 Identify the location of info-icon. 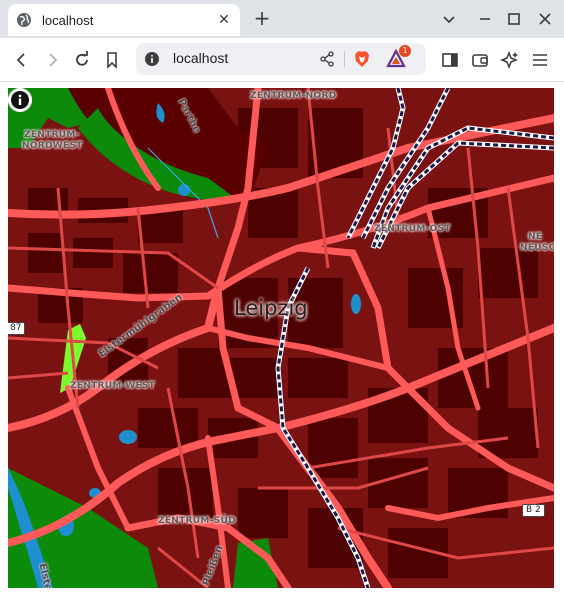
(152, 59).